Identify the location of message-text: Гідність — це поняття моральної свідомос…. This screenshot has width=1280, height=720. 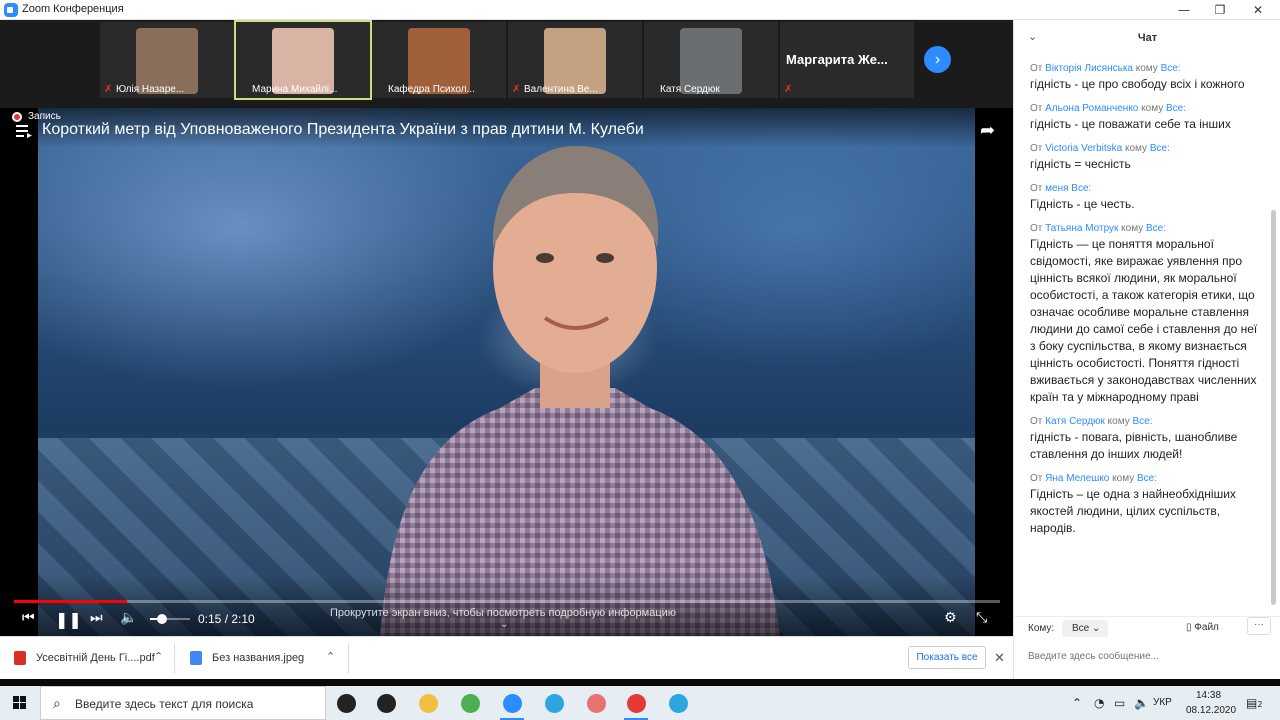
(1144, 320).